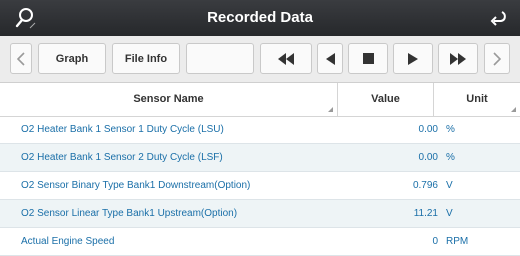  I want to click on file-info-button: File Info, so click(146, 58).